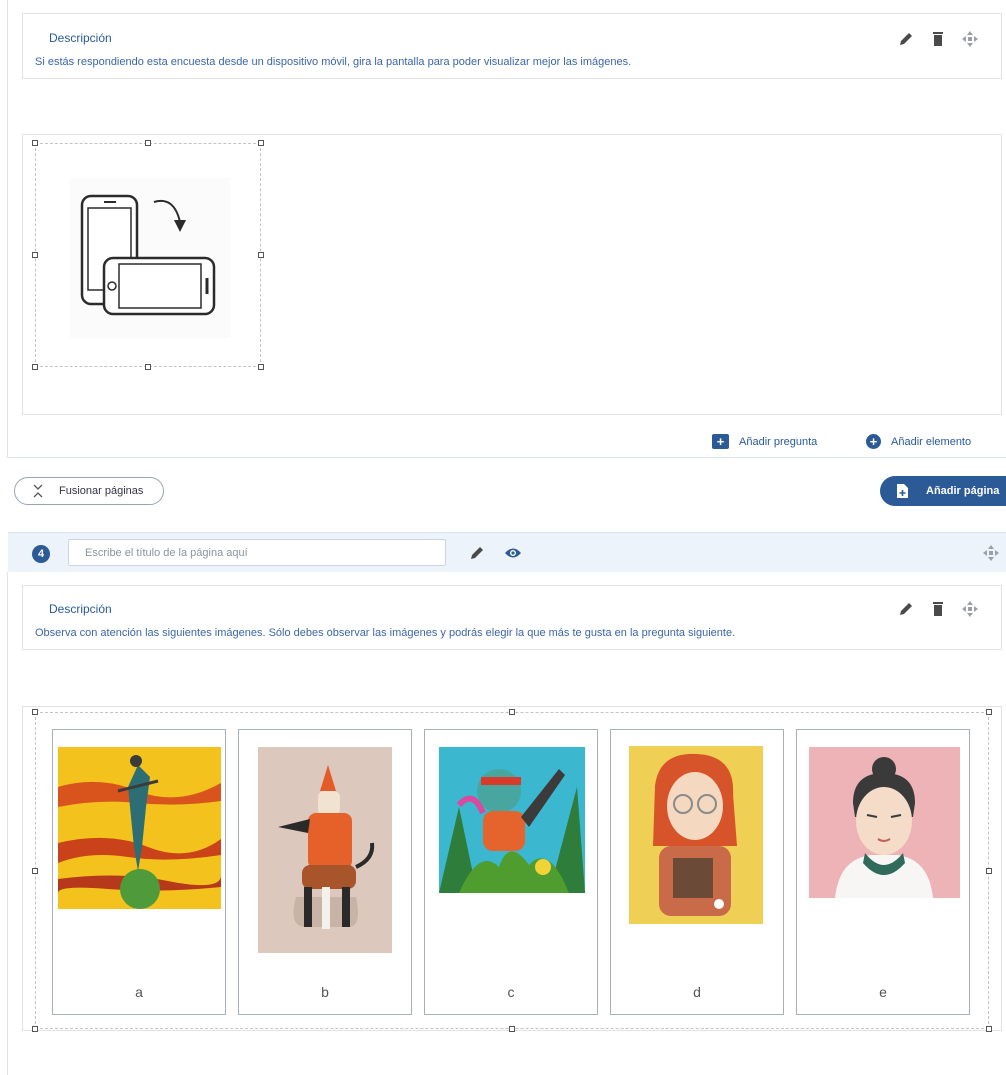 This screenshot has width=1006, height=1075. Describe the element at coordinates (101, 491) in the screenshot. I see `merge-pages-label: Fusionar páginas` at that location.